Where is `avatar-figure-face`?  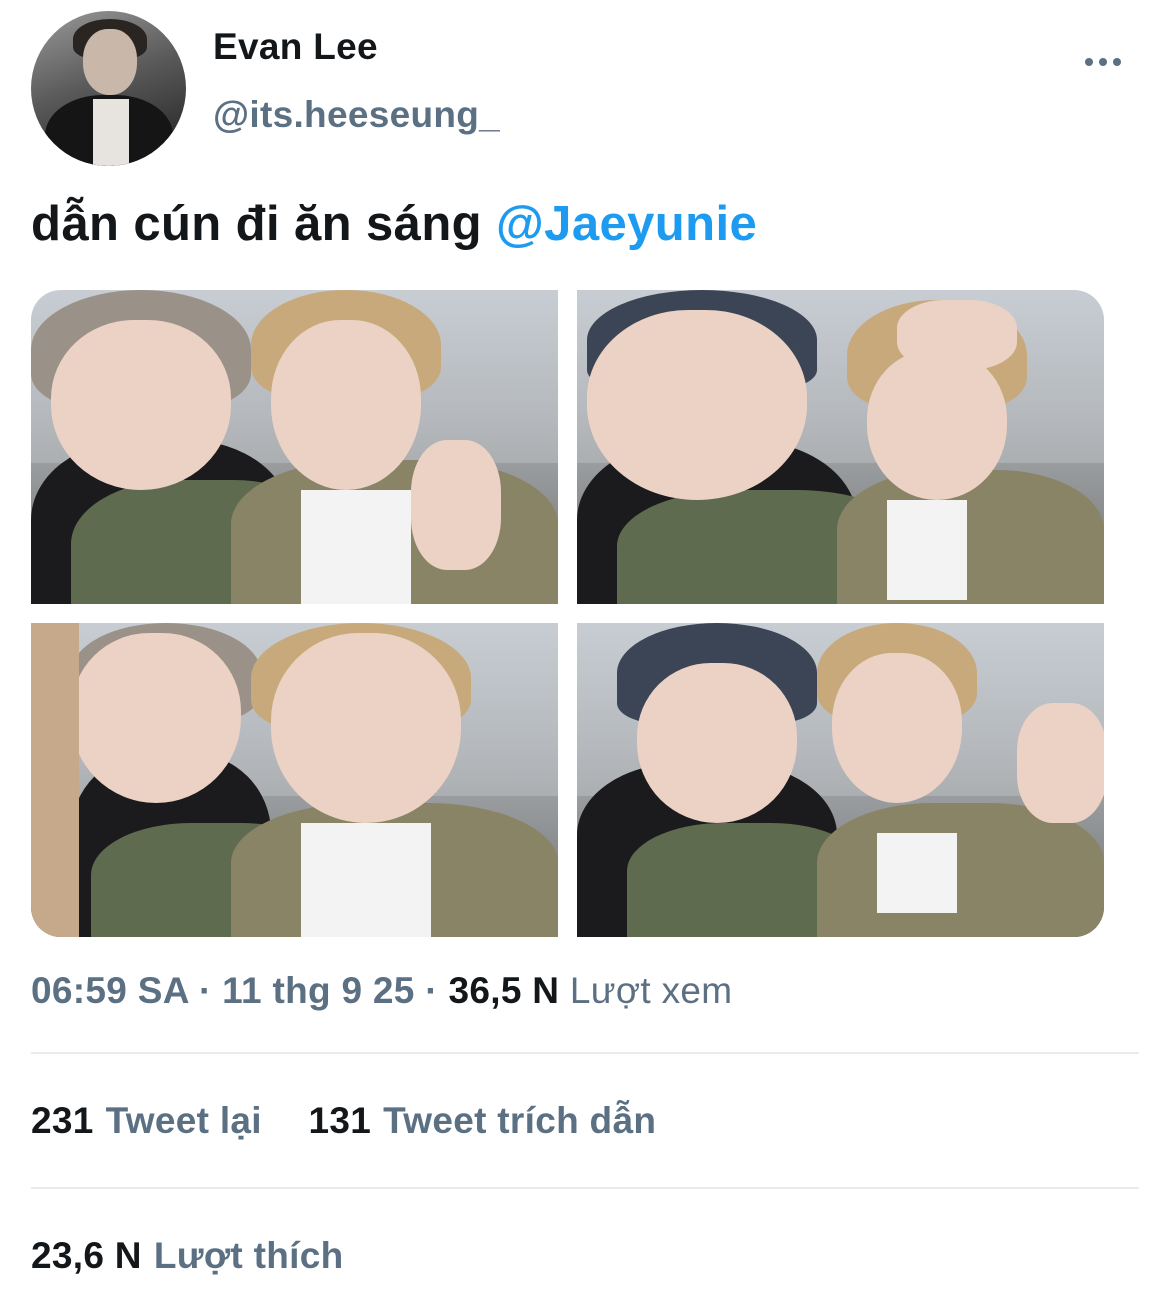 avatar-figure-face is located at coordinates (110, 62).